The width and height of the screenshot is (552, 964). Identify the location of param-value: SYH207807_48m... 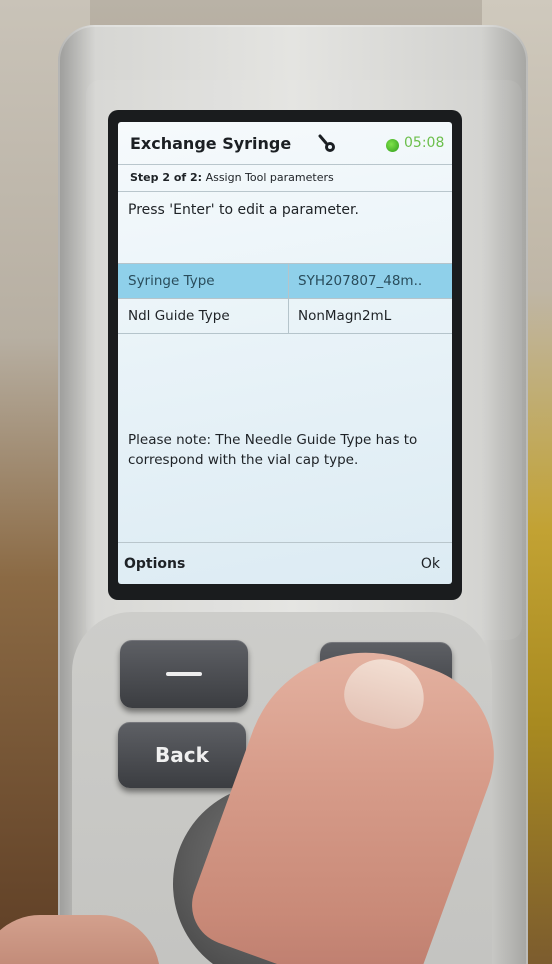
(360, 281).